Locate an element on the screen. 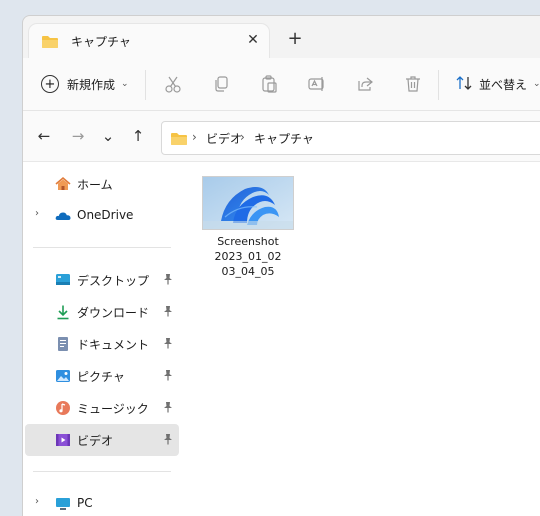 This screenshot has width=540, height=516. recent-locations-button: ⌄ is located at coordinates (108, 136).